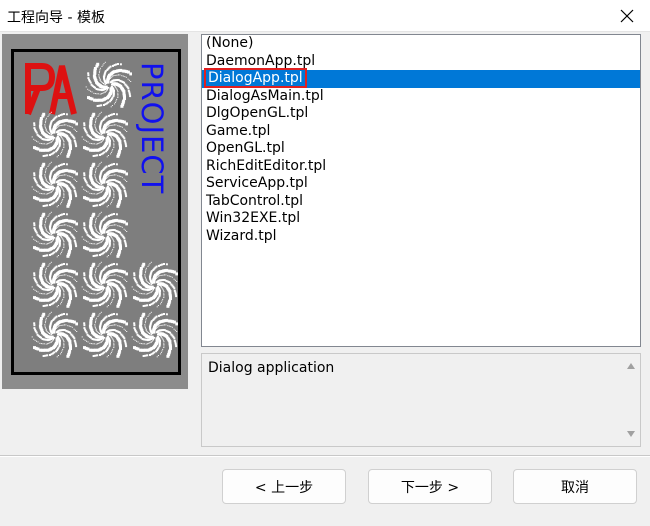  I want to click on template-list-item: DaemonApp.tpl, so click(421, 62).